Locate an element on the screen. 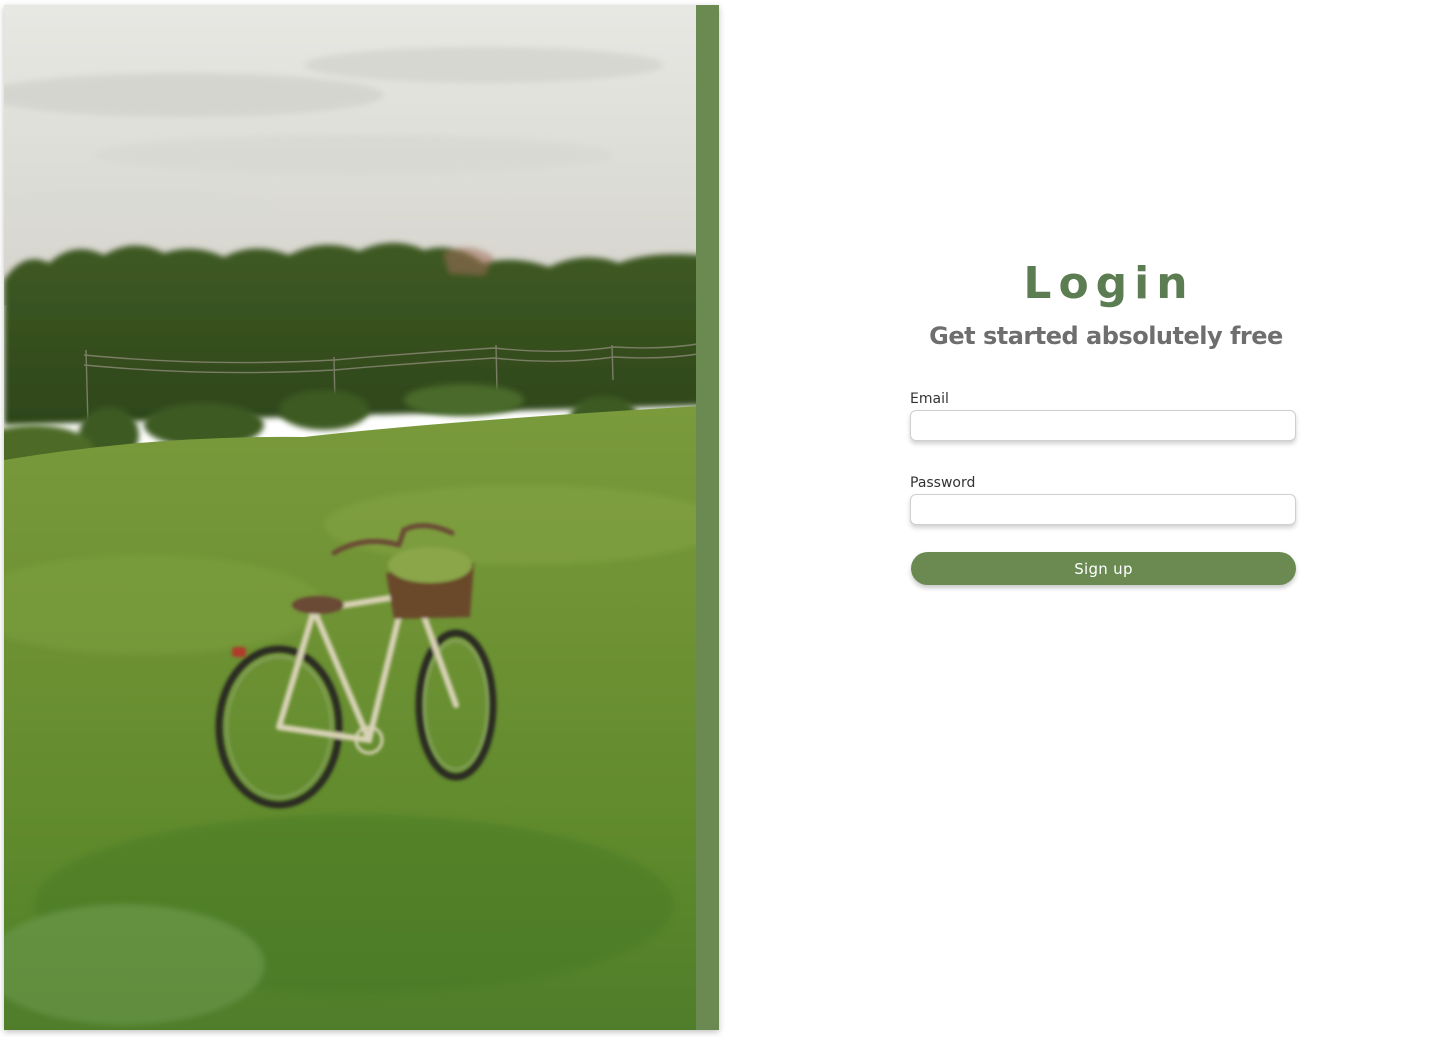  password-label: Password is located at coordinates (943, 483).